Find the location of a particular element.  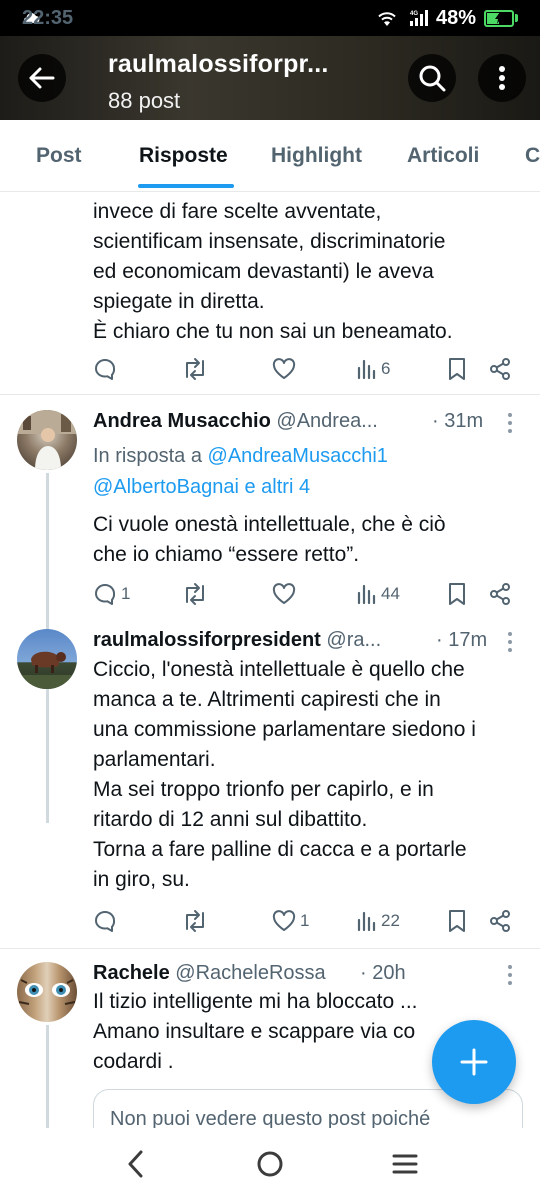

post-text-line: Amano insultare e scappare via co is located at coordinates (254, 1031).